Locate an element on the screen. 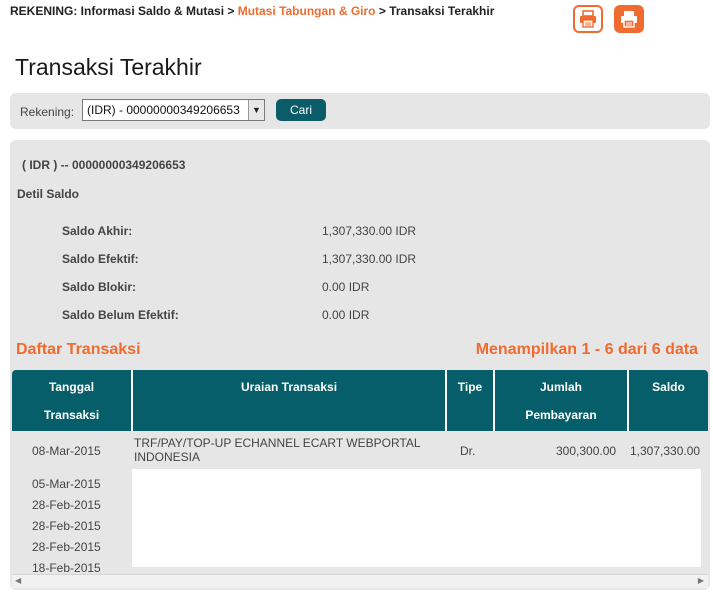 The image size is (713, 598). column-header-description: Uraian Transaksi is located at coordinates (288, 400).